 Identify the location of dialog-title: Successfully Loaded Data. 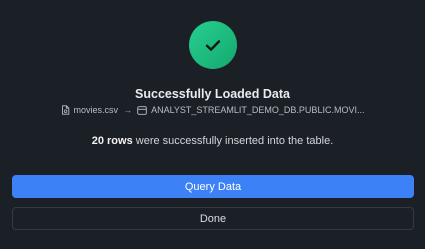
(212, 94).